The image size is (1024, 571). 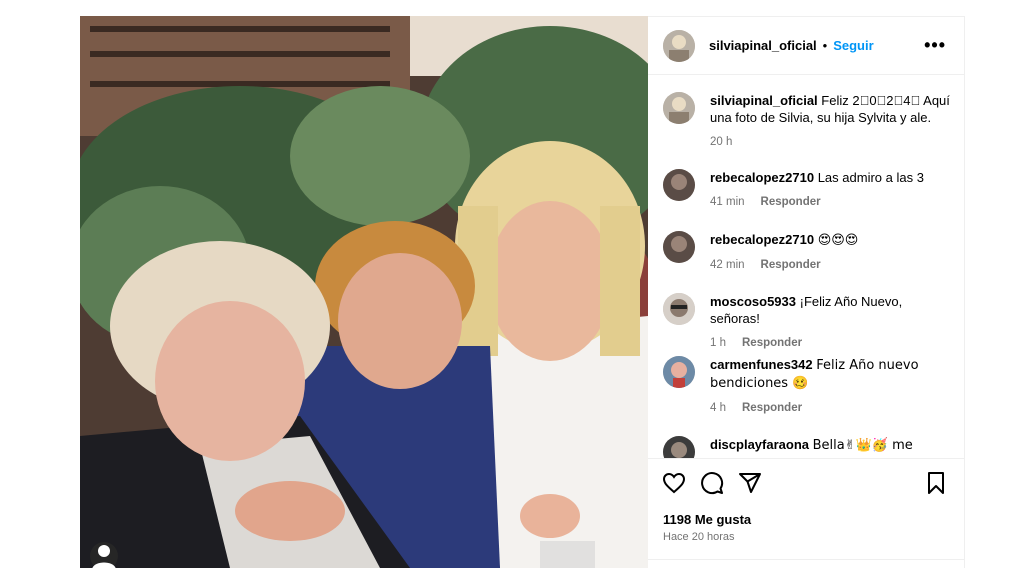 I want to click on add-comment-area, so click(x=806, y=565).